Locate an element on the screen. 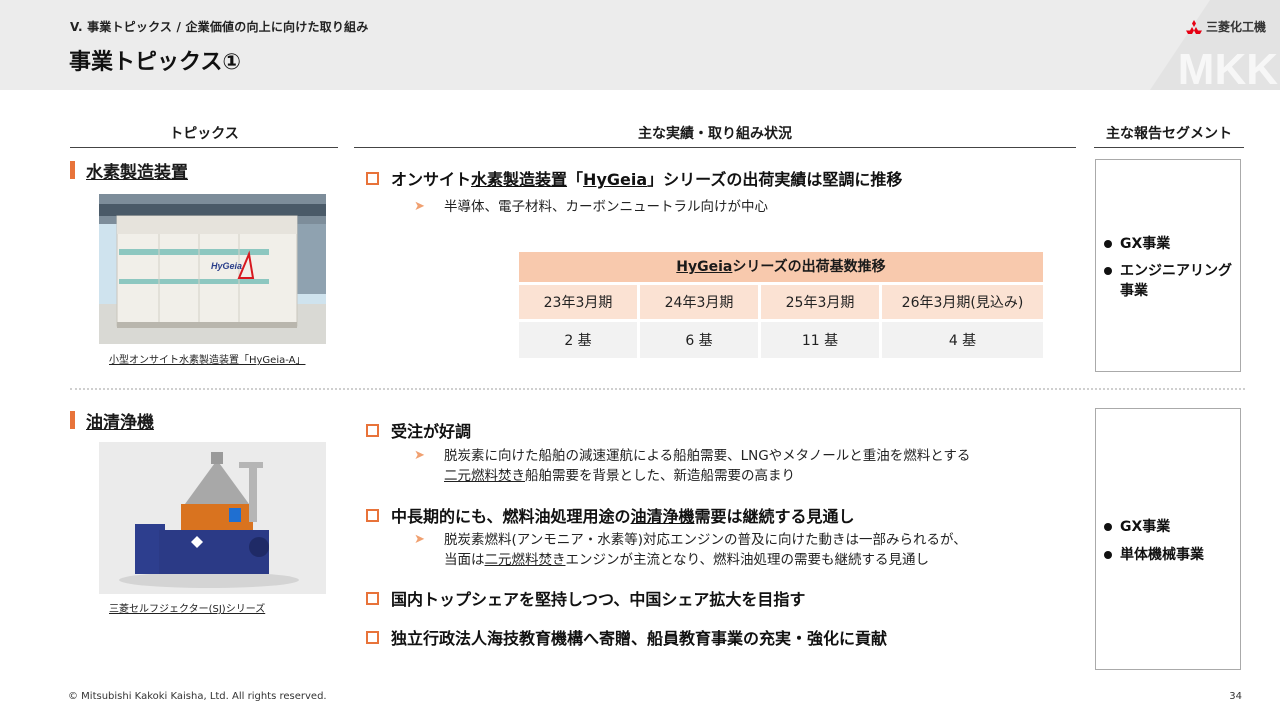 The image size is (1280, 720). oil-bullet-1: 受注が好調 is located at coordinates (418, 430).